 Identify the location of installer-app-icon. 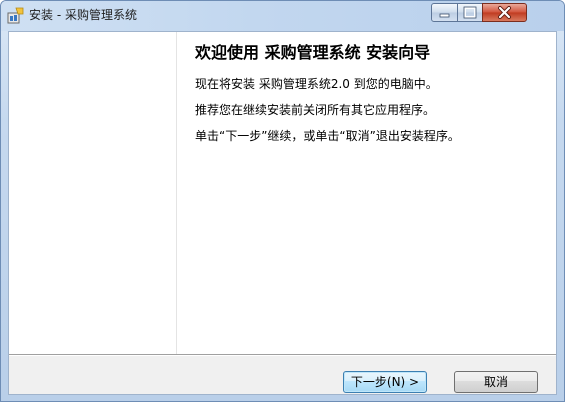
(15, 15).